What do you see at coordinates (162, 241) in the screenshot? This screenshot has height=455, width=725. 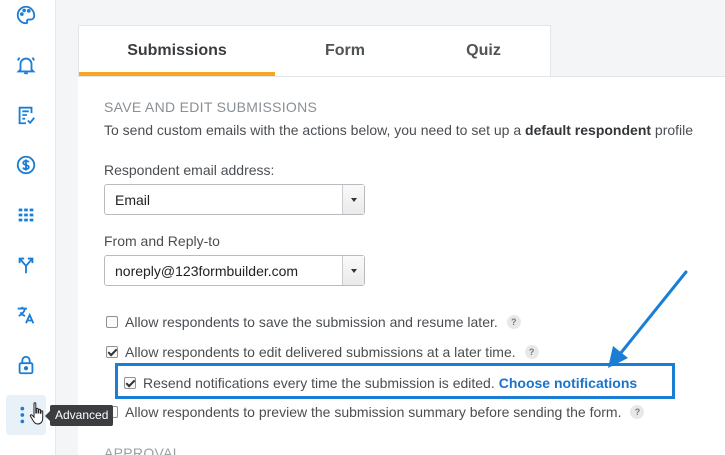 I see `from-reply-label: From and Reply-to` at bounding box center [162, 241].